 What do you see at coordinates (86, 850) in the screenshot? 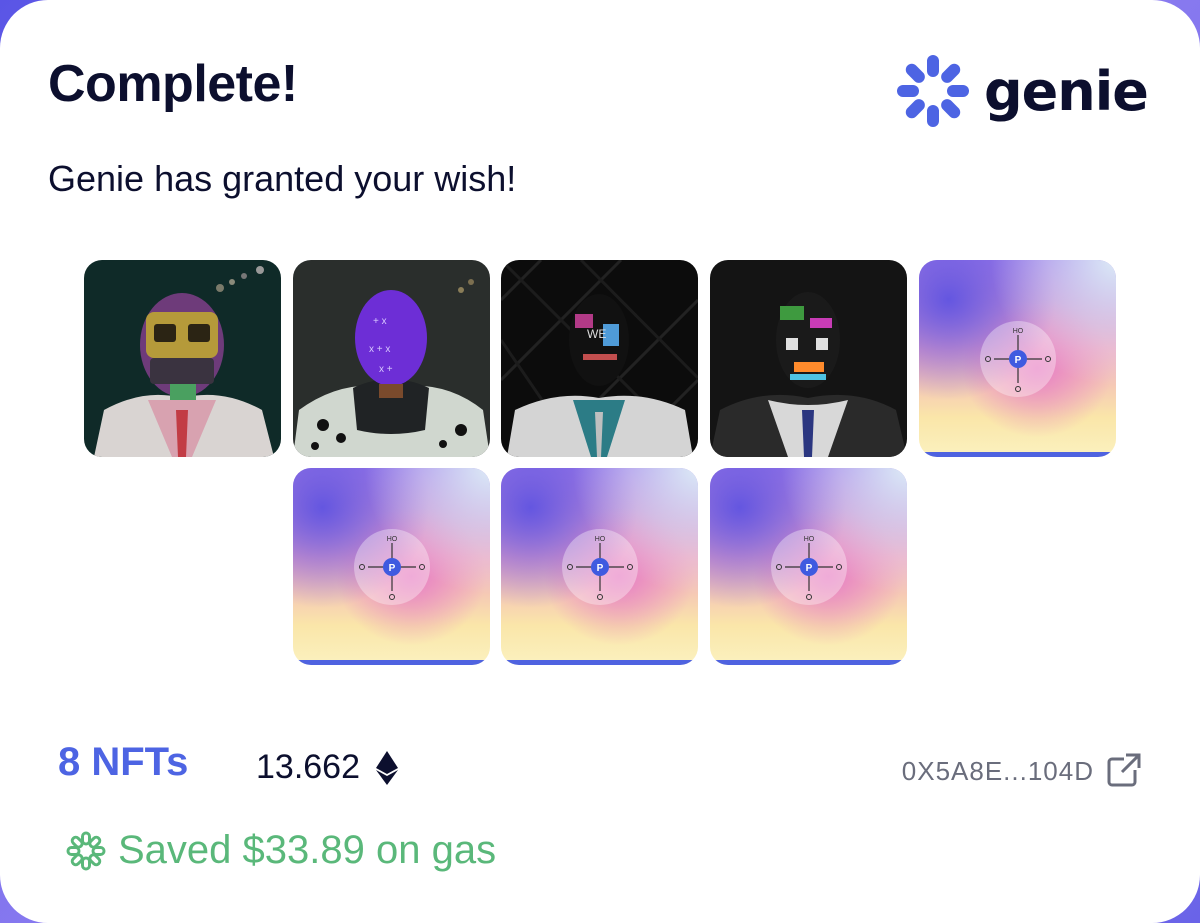
I see `genie-star-icon` at bounding box center [86, 850].